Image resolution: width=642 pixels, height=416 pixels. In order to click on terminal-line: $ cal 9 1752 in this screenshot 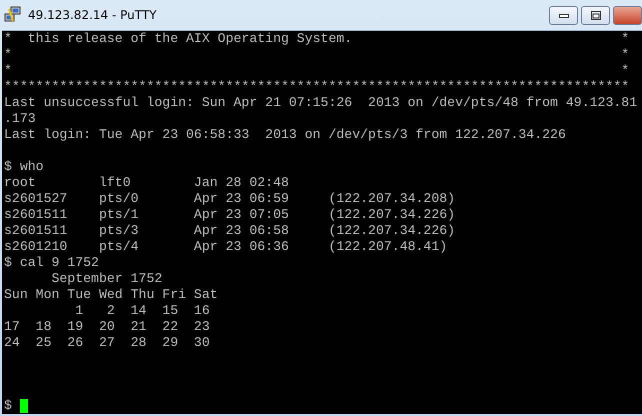, I will do `click(51, 262)`.